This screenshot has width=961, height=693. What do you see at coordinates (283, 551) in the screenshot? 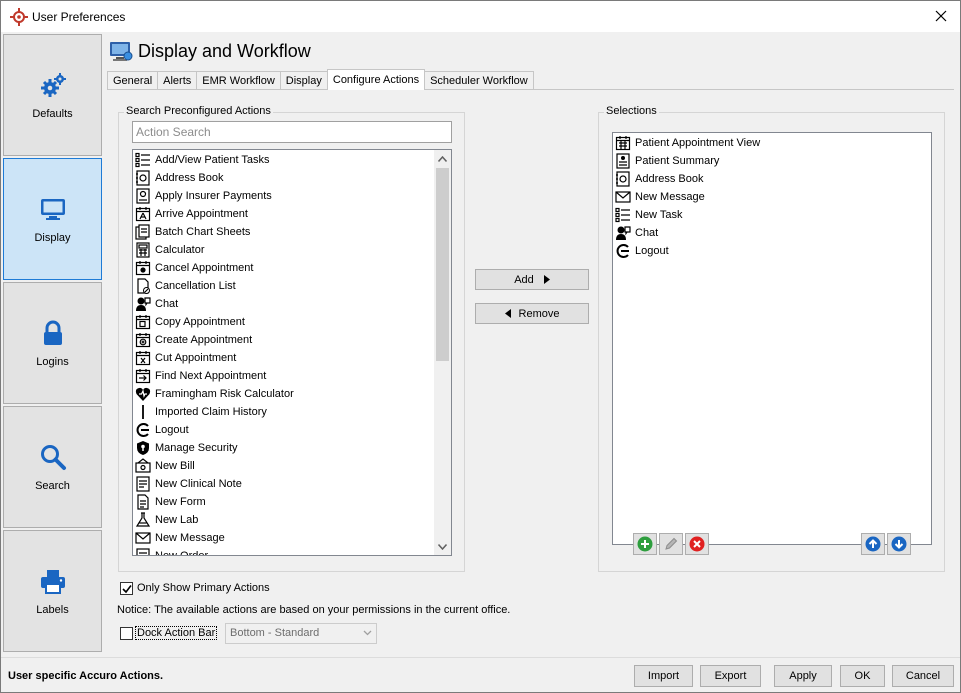
I see `available-action-item: New Order` at bounding box center [283, 551].